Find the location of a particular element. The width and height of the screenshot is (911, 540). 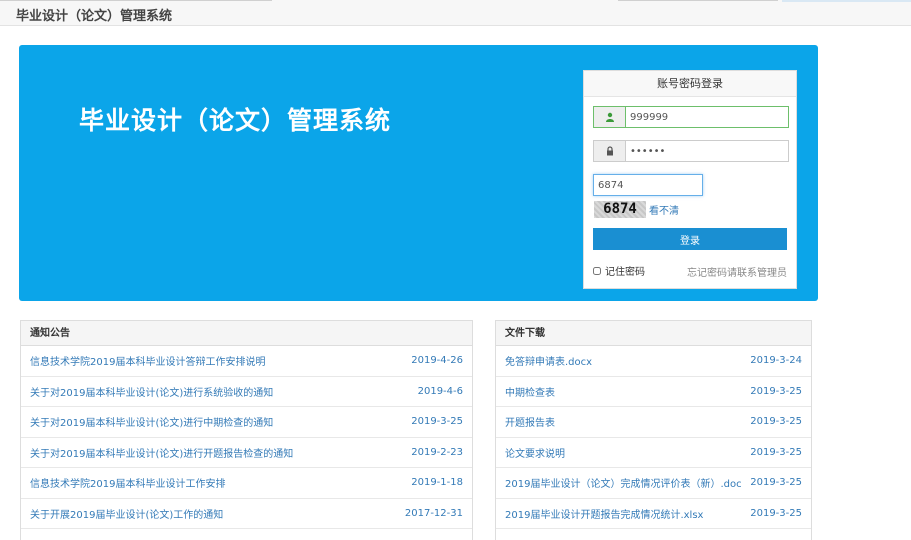

file-title: 论文要求说明 is located at coordinates (535, 452).